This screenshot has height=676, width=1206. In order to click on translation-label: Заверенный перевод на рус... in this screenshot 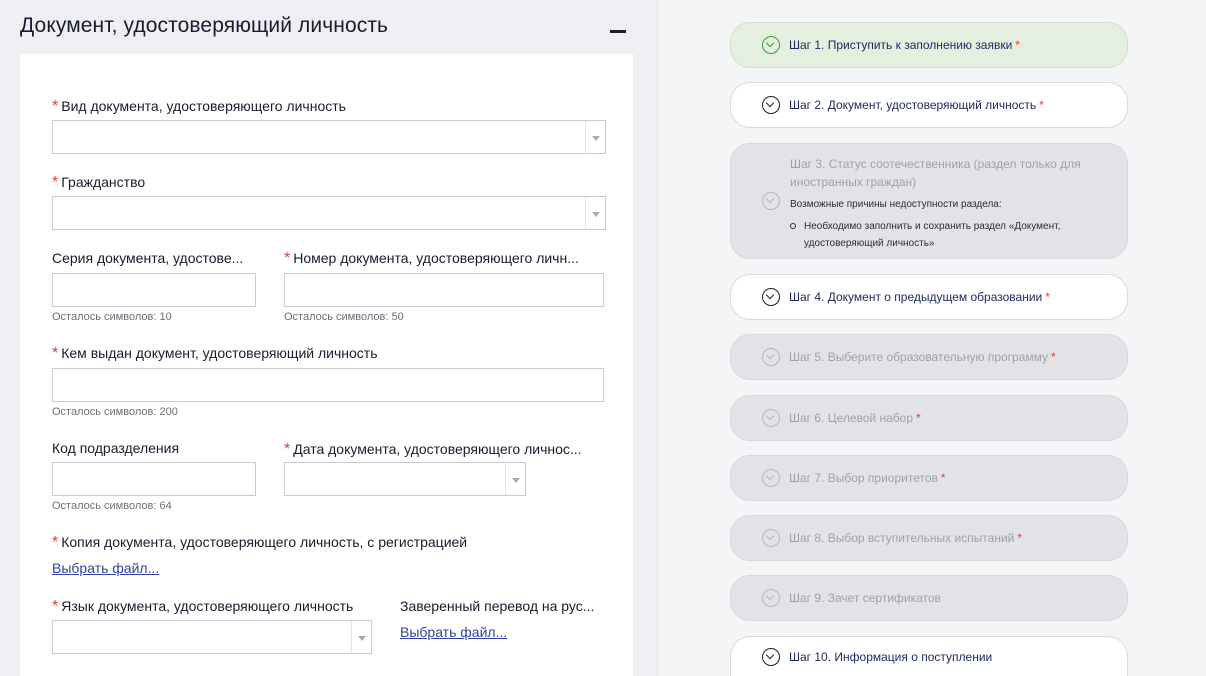, I will do `click(497, 606)`.